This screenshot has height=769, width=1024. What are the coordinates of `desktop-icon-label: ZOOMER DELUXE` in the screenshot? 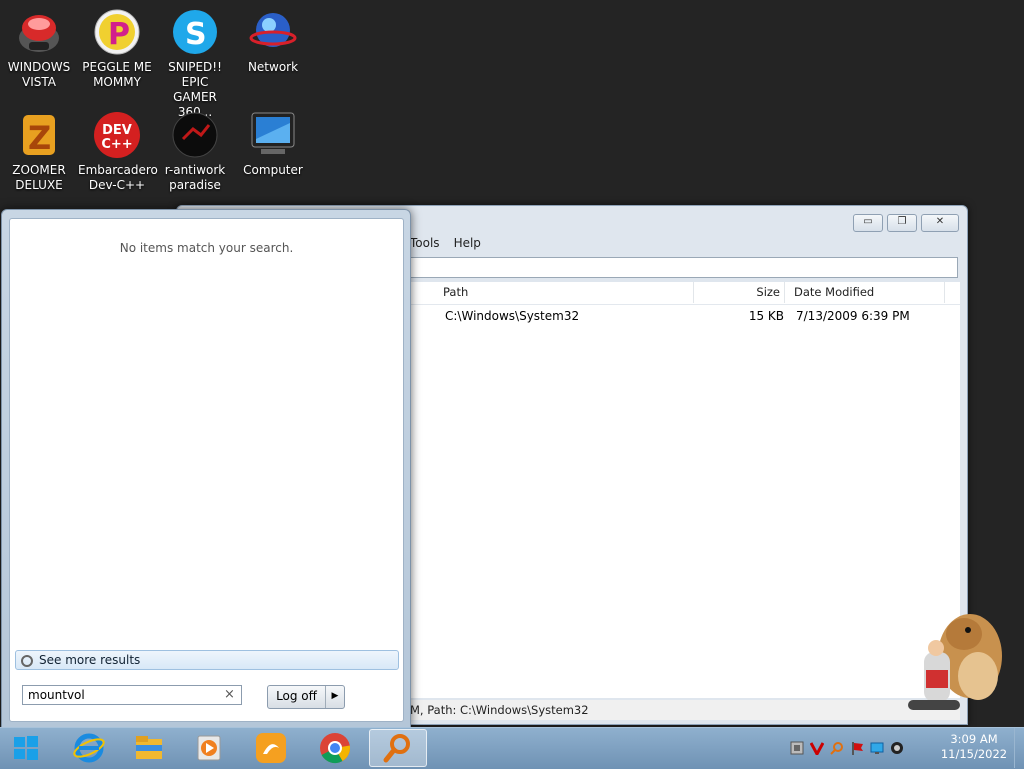 It's located at (39, 177).